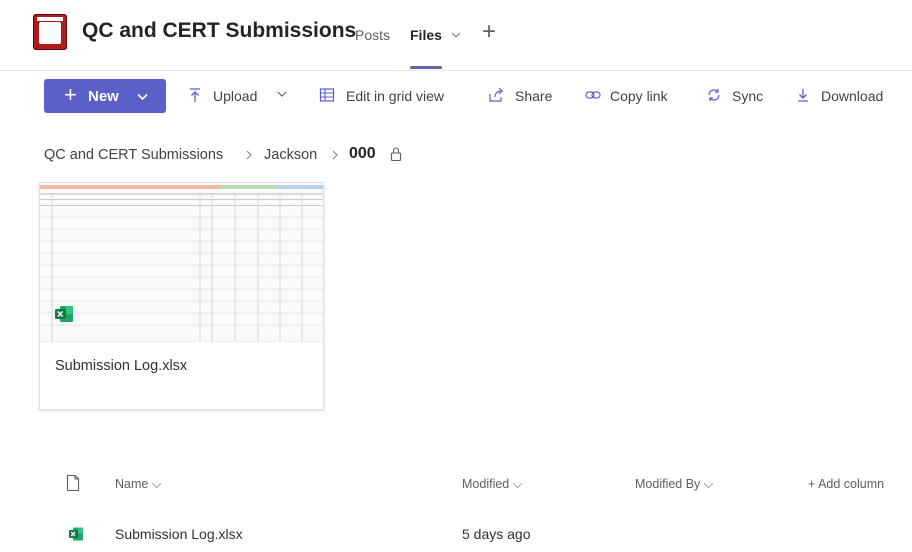 Image resolution: width=912 pixels, height=552 pixels. I want to click on tab-files: Files, so click(426, 35).